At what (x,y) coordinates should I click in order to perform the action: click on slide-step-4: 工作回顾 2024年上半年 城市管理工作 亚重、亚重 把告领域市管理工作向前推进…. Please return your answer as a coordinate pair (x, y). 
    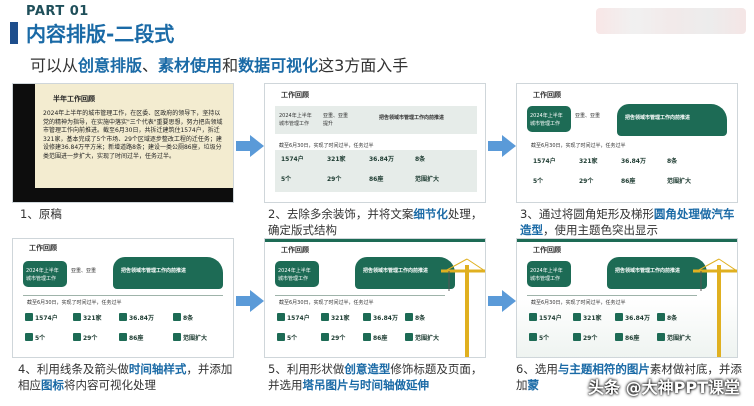
    Looking at the image, I should click on (123, 298).